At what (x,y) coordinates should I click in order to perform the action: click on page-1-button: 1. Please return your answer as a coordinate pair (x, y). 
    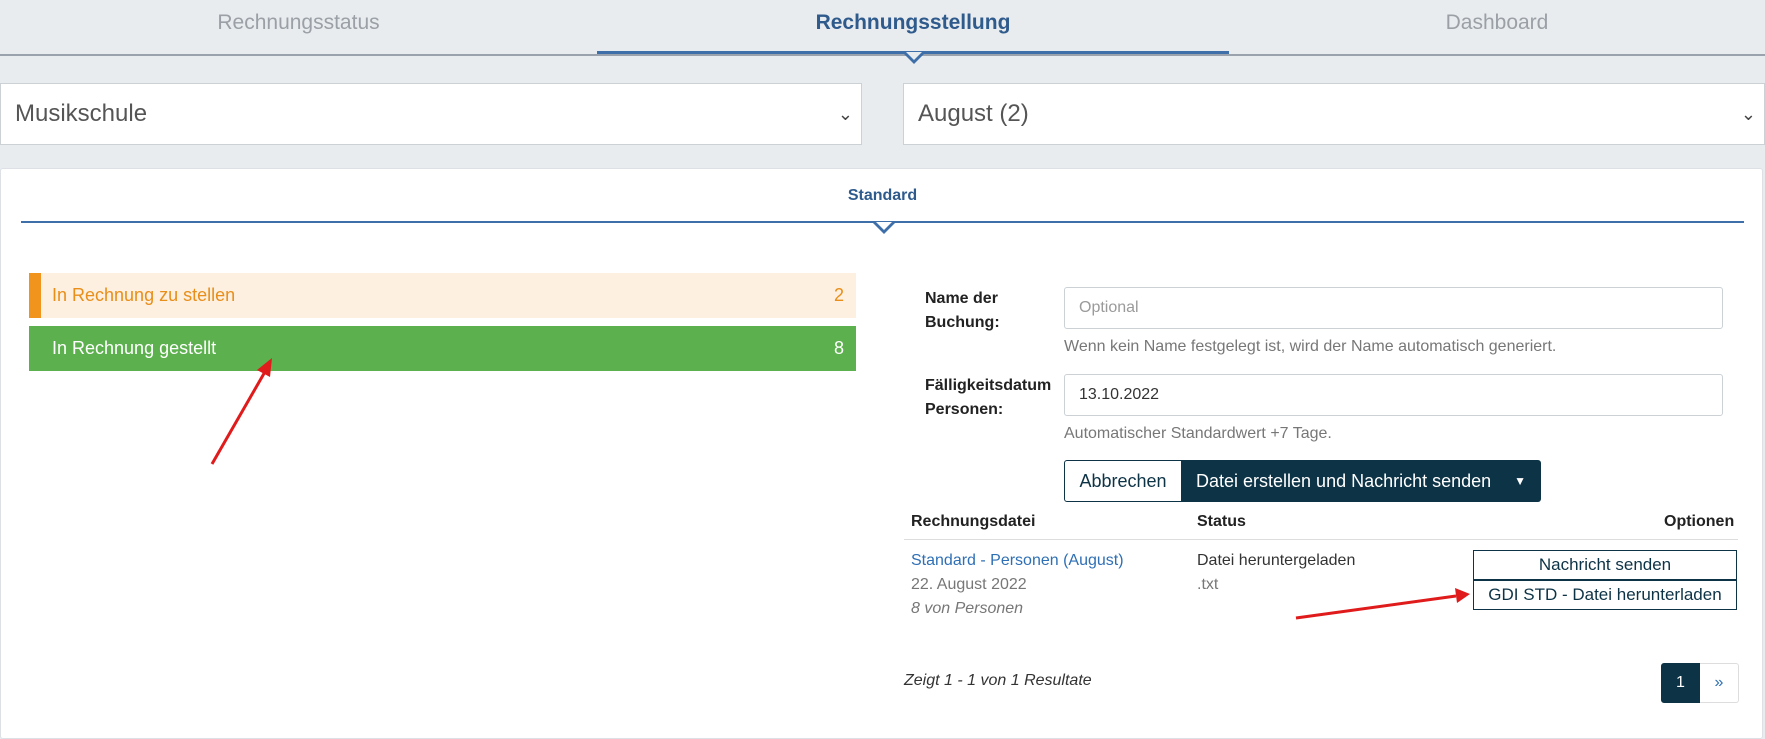
    Looking at the image, I should click on (1680, 683).